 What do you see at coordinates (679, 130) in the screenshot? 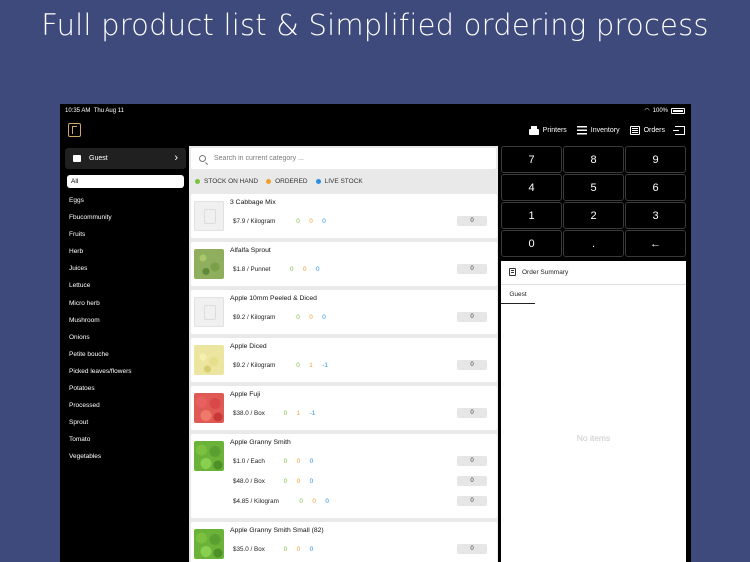
I see `logout-button` at bounding box center [679, 130].